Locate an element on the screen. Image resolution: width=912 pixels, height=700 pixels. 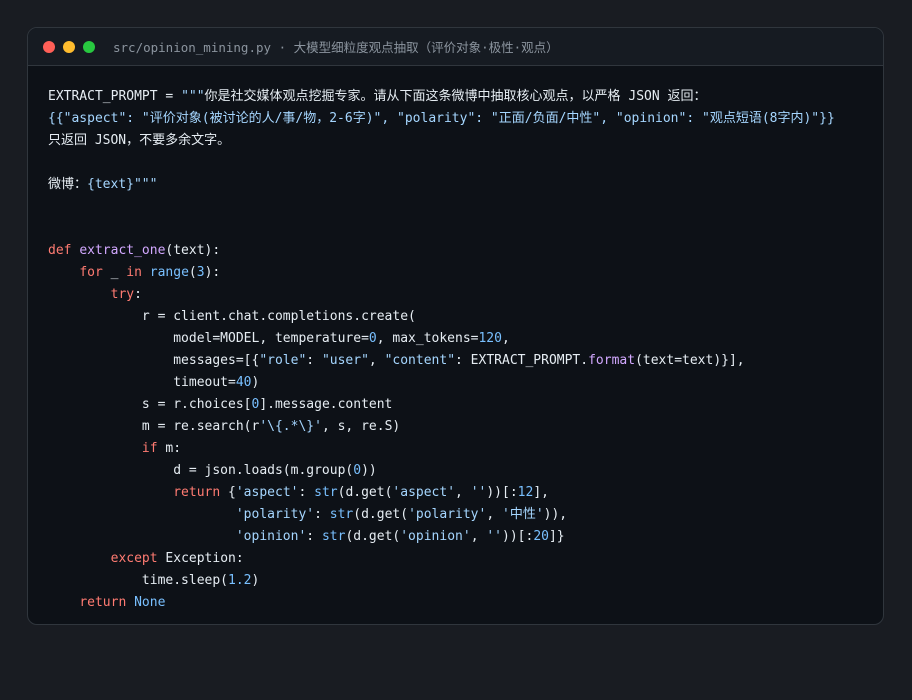
code-token: 'polarity' is located at coordinates (275, 514).